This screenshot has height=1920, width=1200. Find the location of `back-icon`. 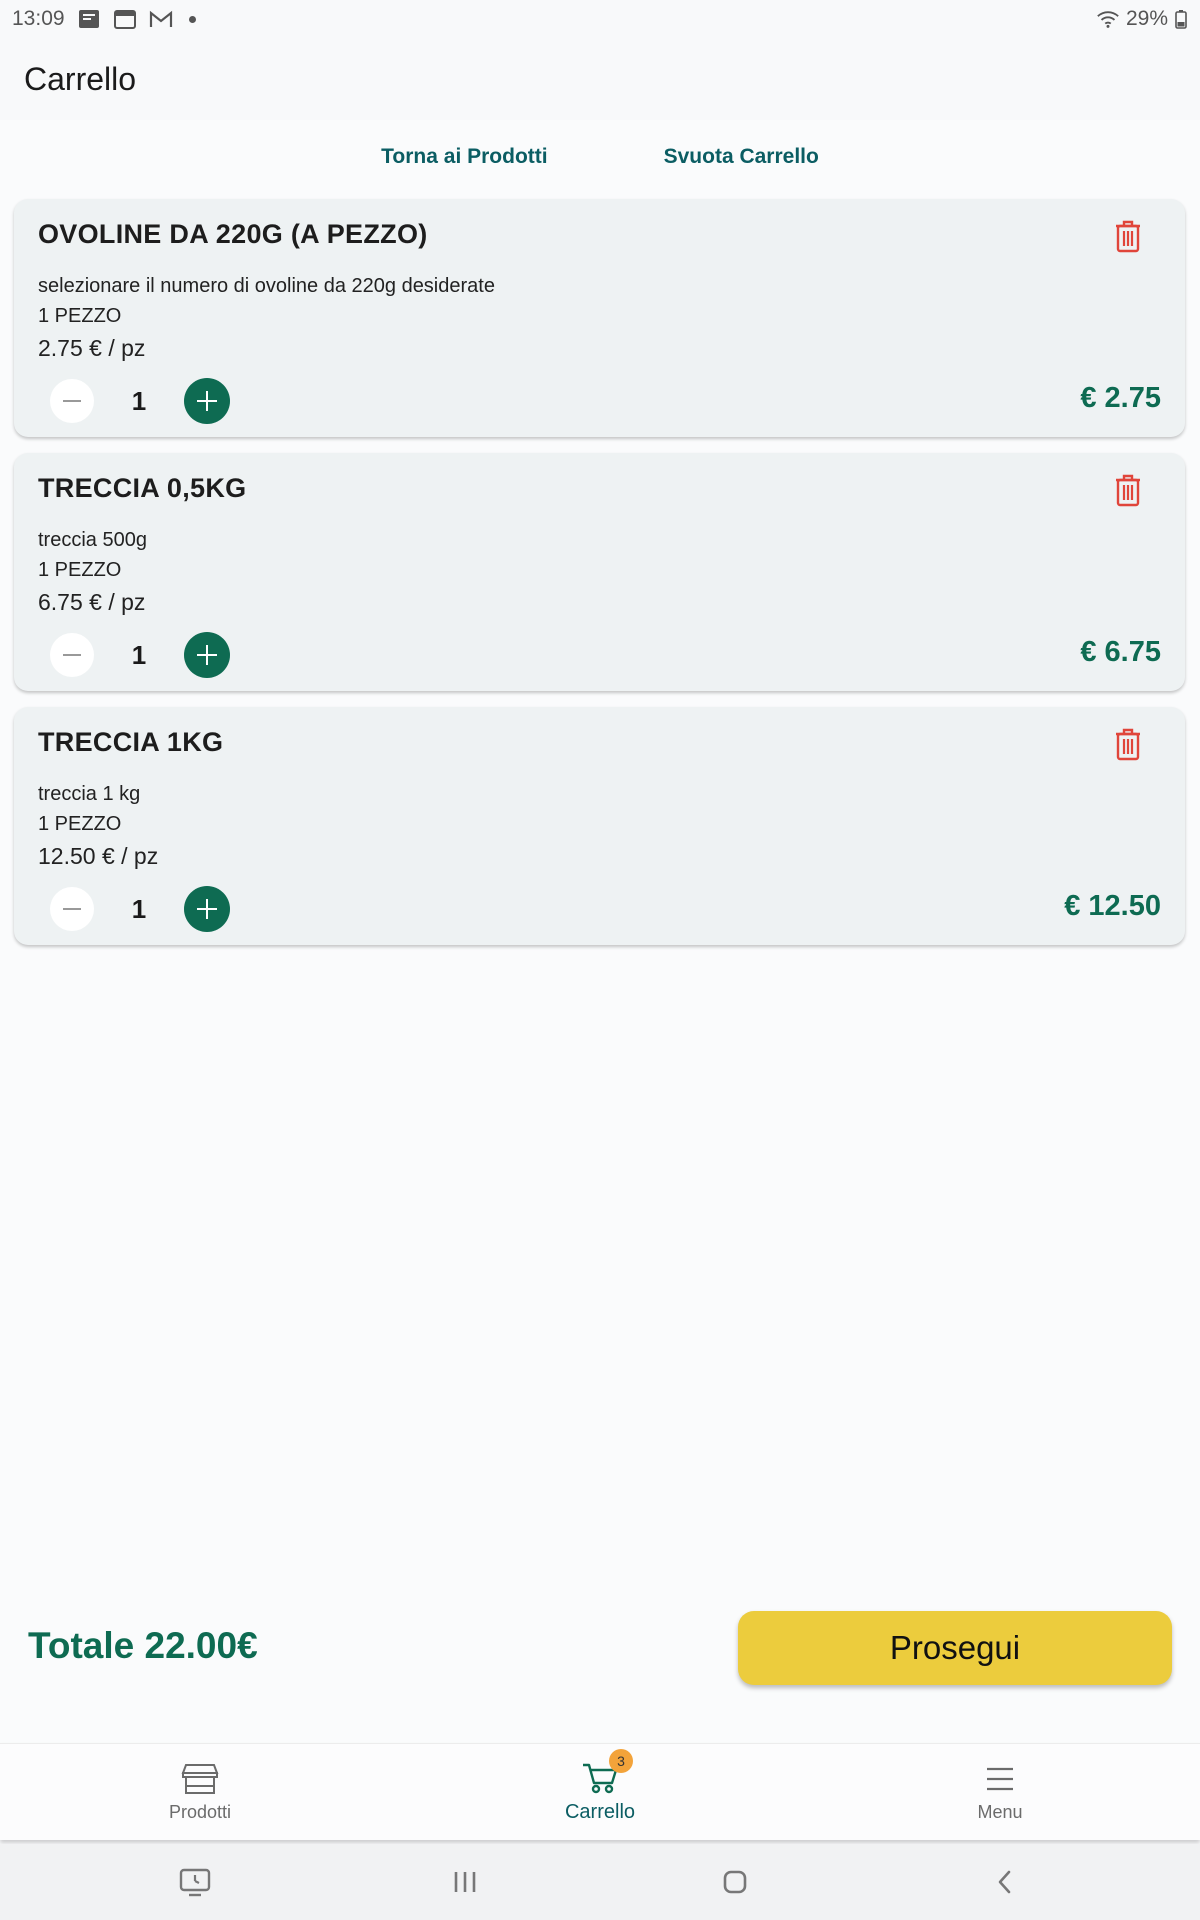

back-icon is located at coordinates (1005, 1882).